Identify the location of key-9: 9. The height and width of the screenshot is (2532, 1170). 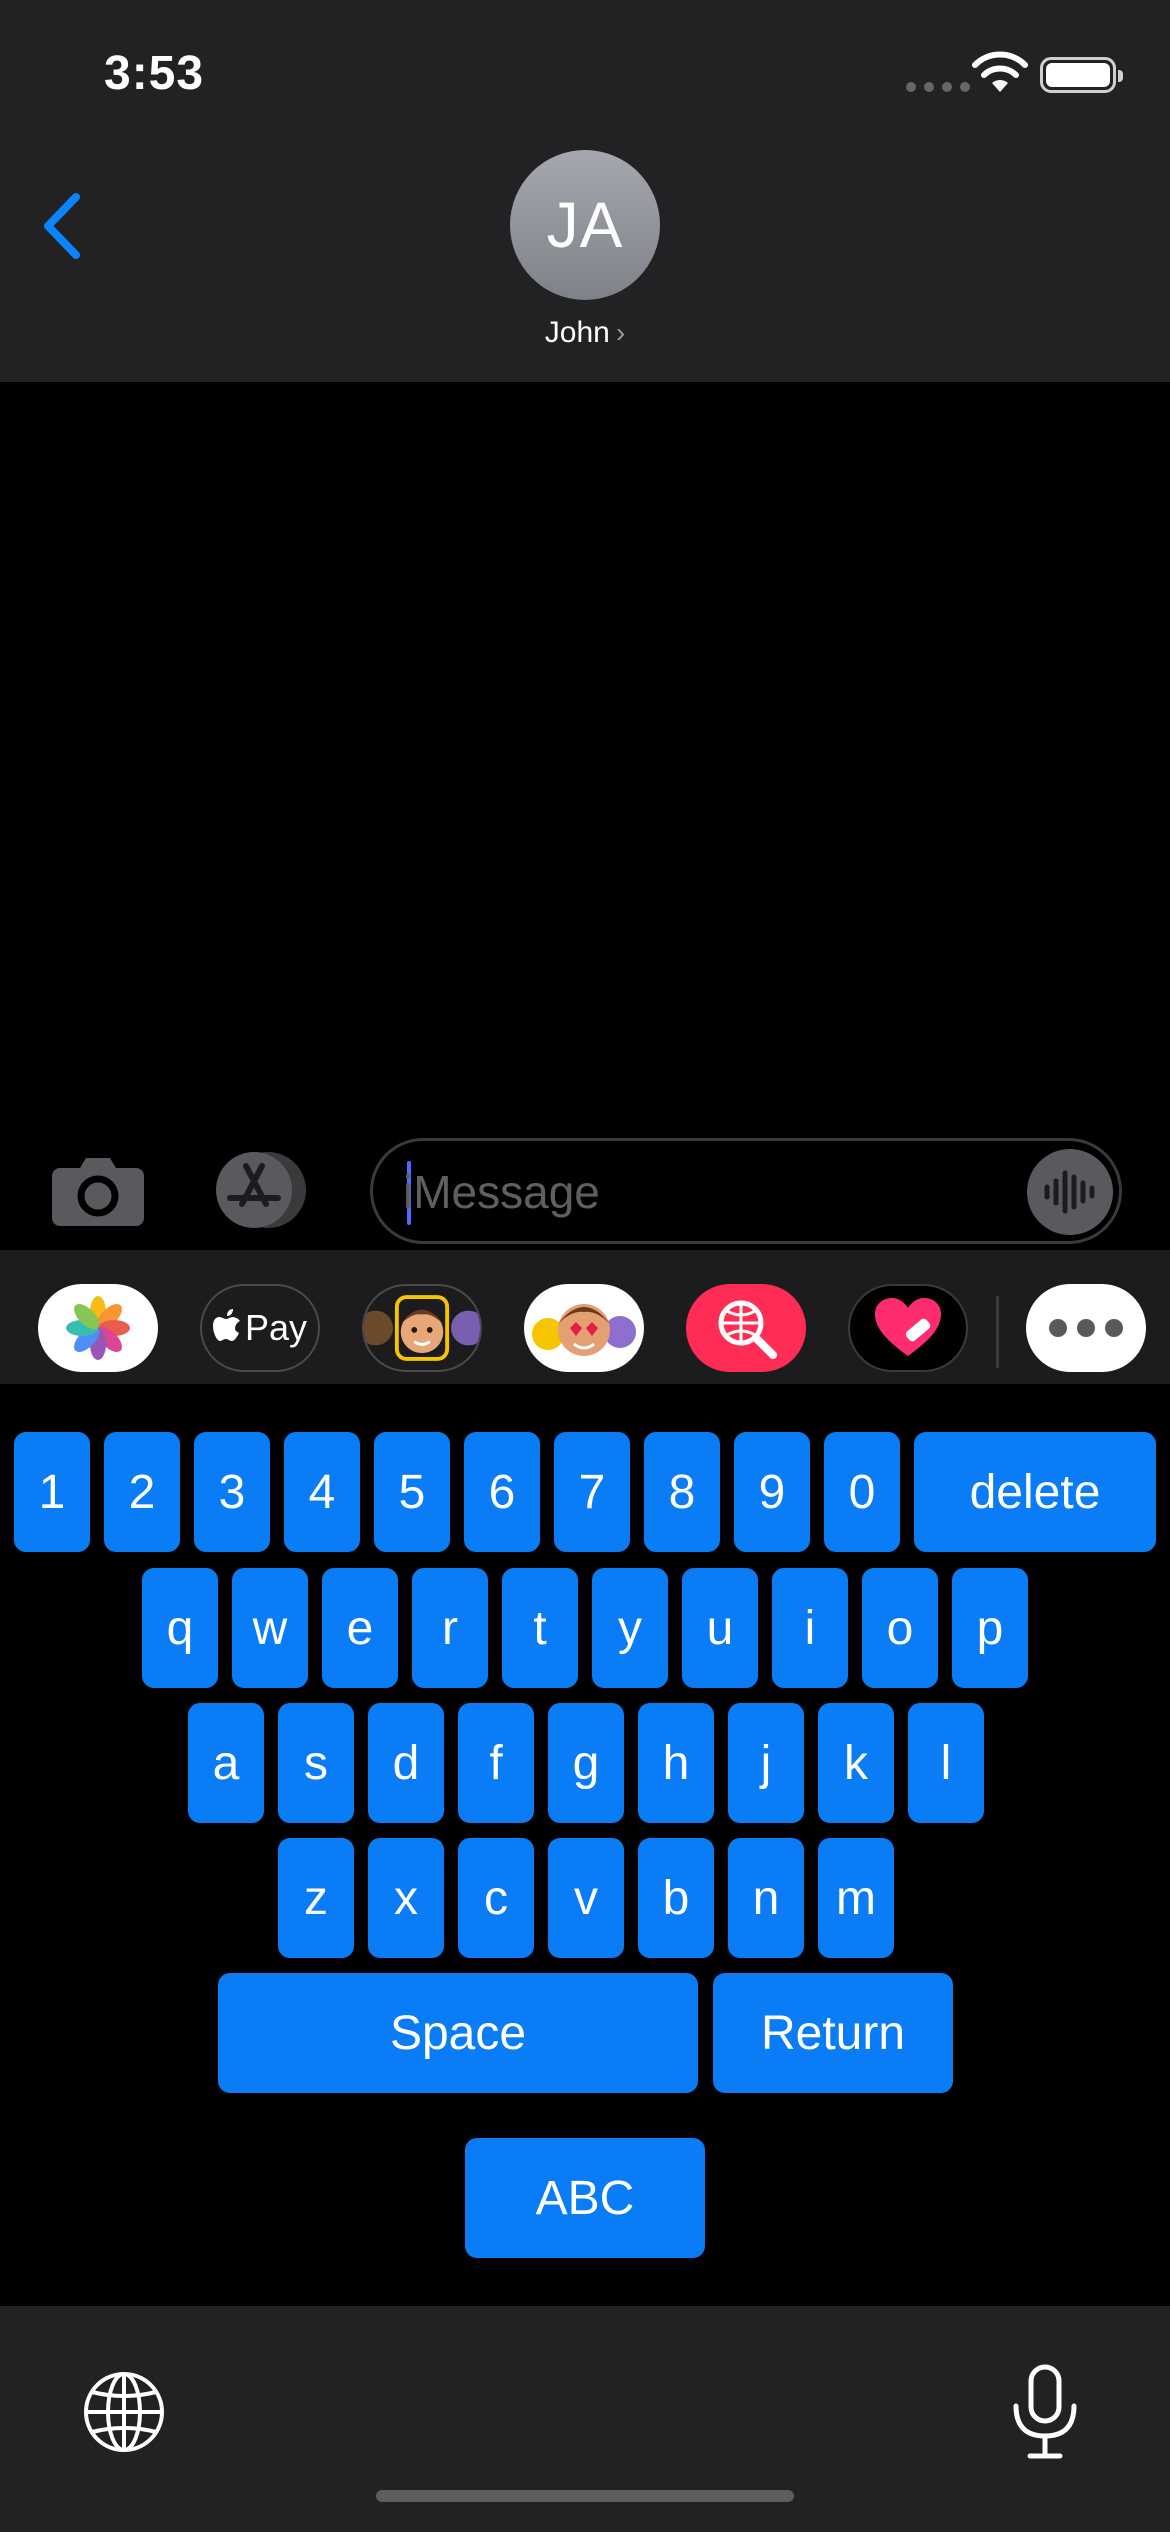
(772, 1492).